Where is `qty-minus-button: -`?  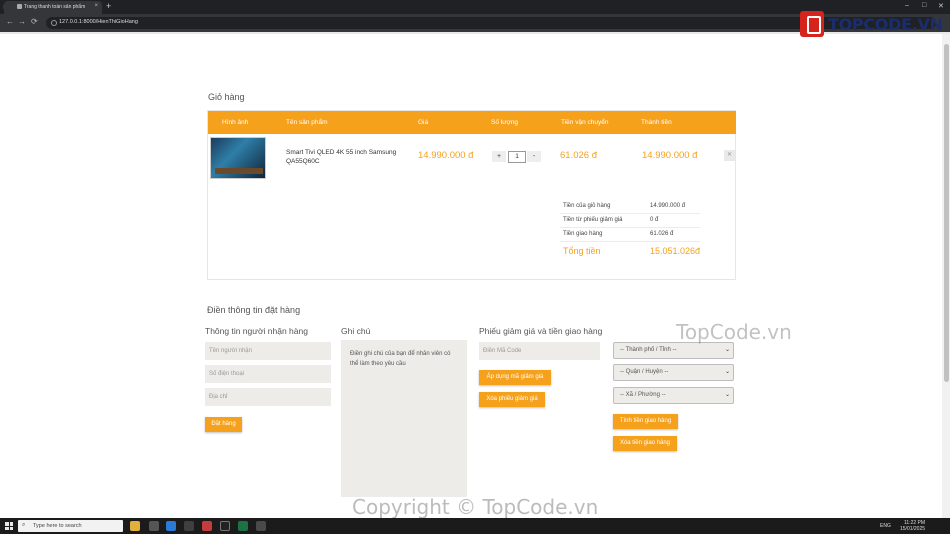
qty-minus-button: - is located at coordinates (534, 156).